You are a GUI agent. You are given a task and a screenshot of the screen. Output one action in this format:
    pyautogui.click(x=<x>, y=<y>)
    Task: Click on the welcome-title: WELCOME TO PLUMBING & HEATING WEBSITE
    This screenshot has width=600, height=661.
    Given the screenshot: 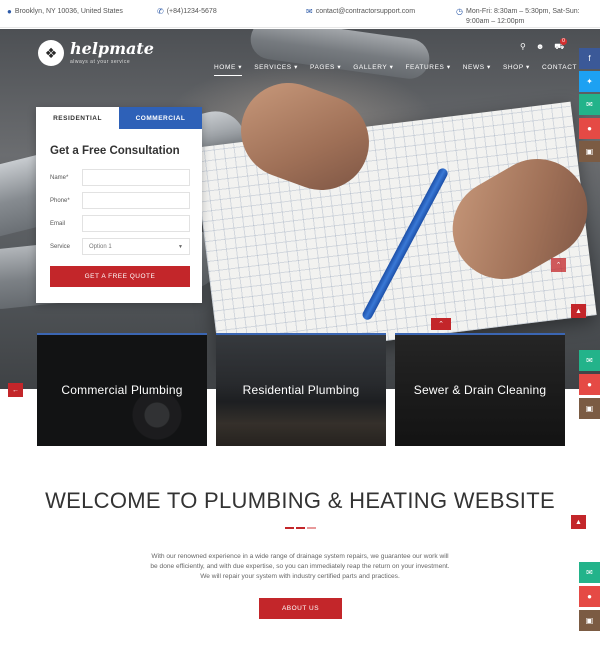 What is the action you would take?
    pyautogui.click(x=300, y=500)
    